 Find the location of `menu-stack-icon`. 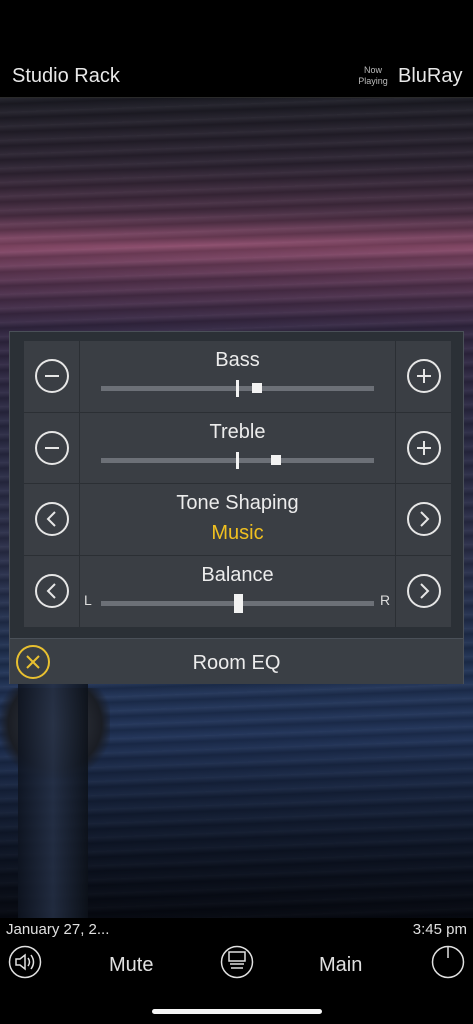

menu-stack-icon is located at coordinates (237, 962).